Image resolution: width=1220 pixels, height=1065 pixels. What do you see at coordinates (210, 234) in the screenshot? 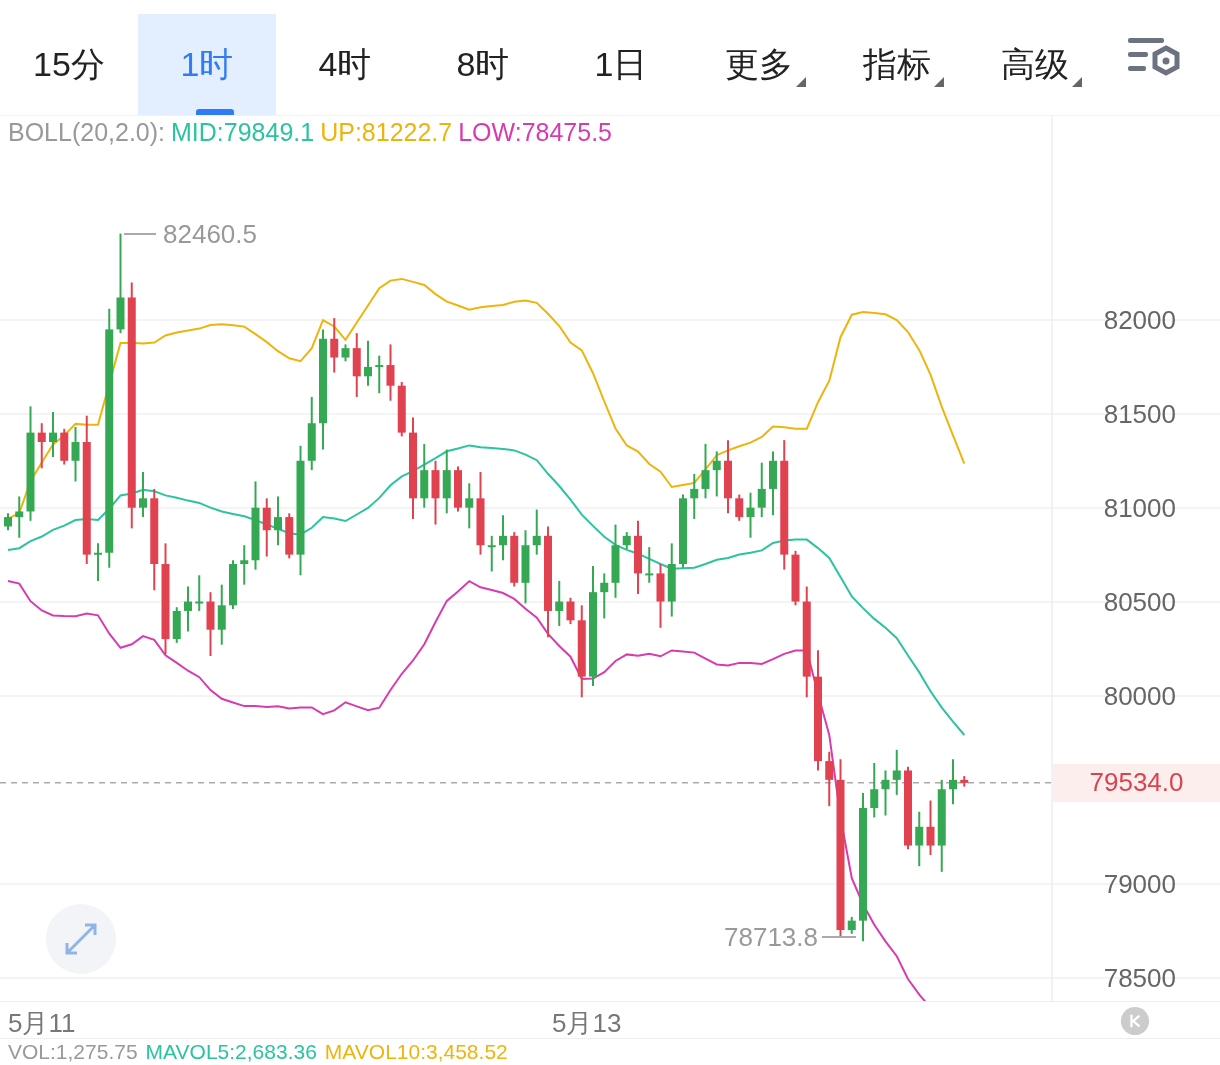
I see `high-price-label: 82460.5` at bounding box center [210, 234].